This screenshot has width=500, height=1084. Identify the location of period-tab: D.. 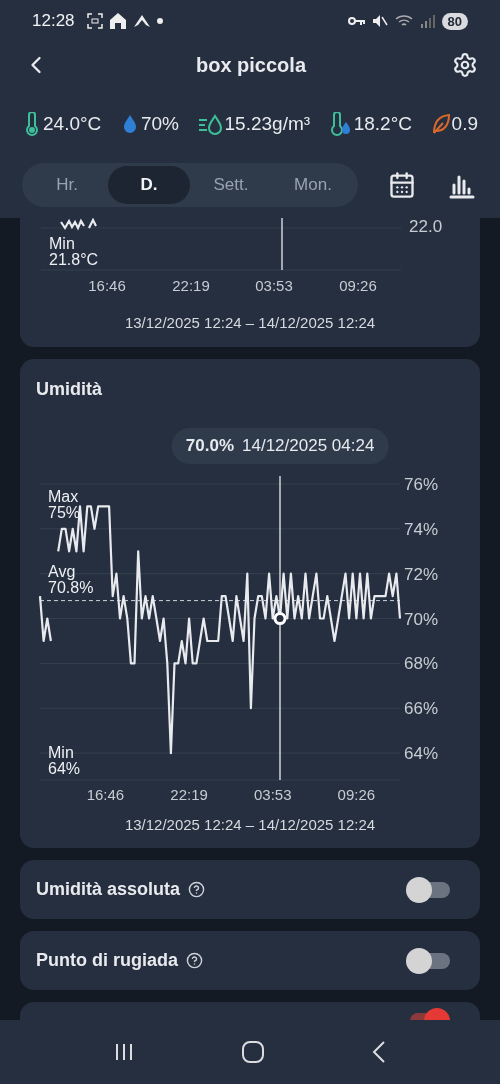
(149, 185).